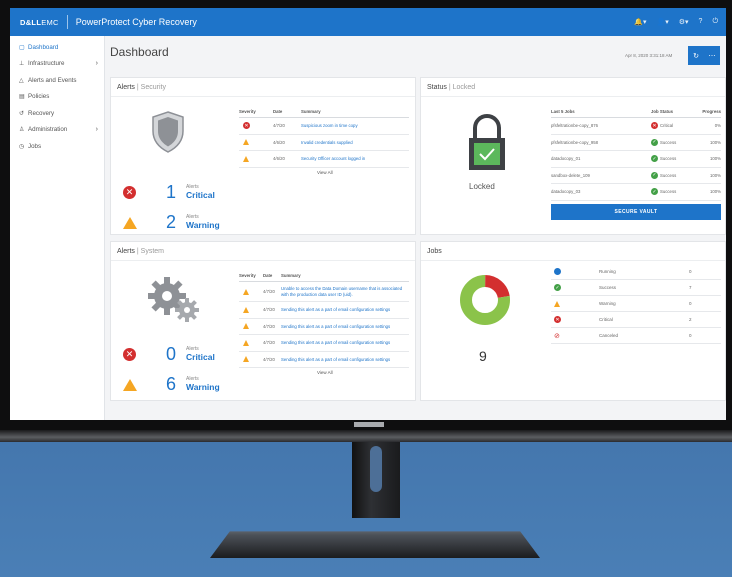  I want to click on table-row: 4/6/20 Invalid credentials supplied, so click(324, 143).